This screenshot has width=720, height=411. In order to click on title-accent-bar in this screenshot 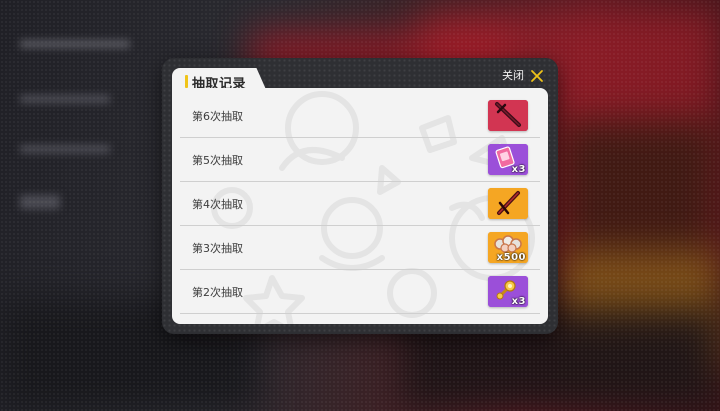, I will do `click(186, 81)`.